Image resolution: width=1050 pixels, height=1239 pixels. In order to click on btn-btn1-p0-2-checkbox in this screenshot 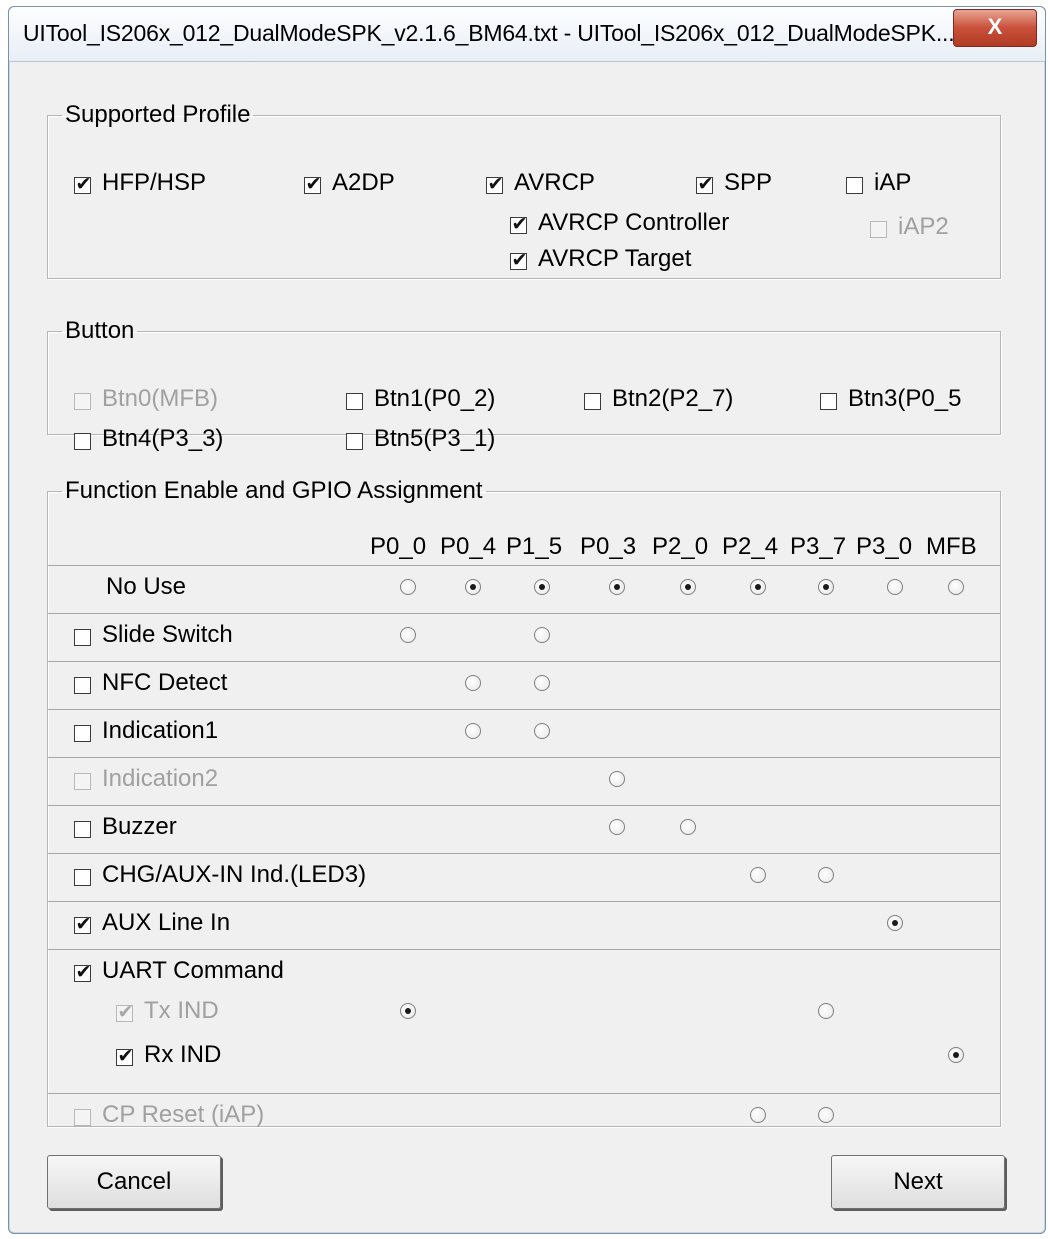, I will do `click(354, 401)`.